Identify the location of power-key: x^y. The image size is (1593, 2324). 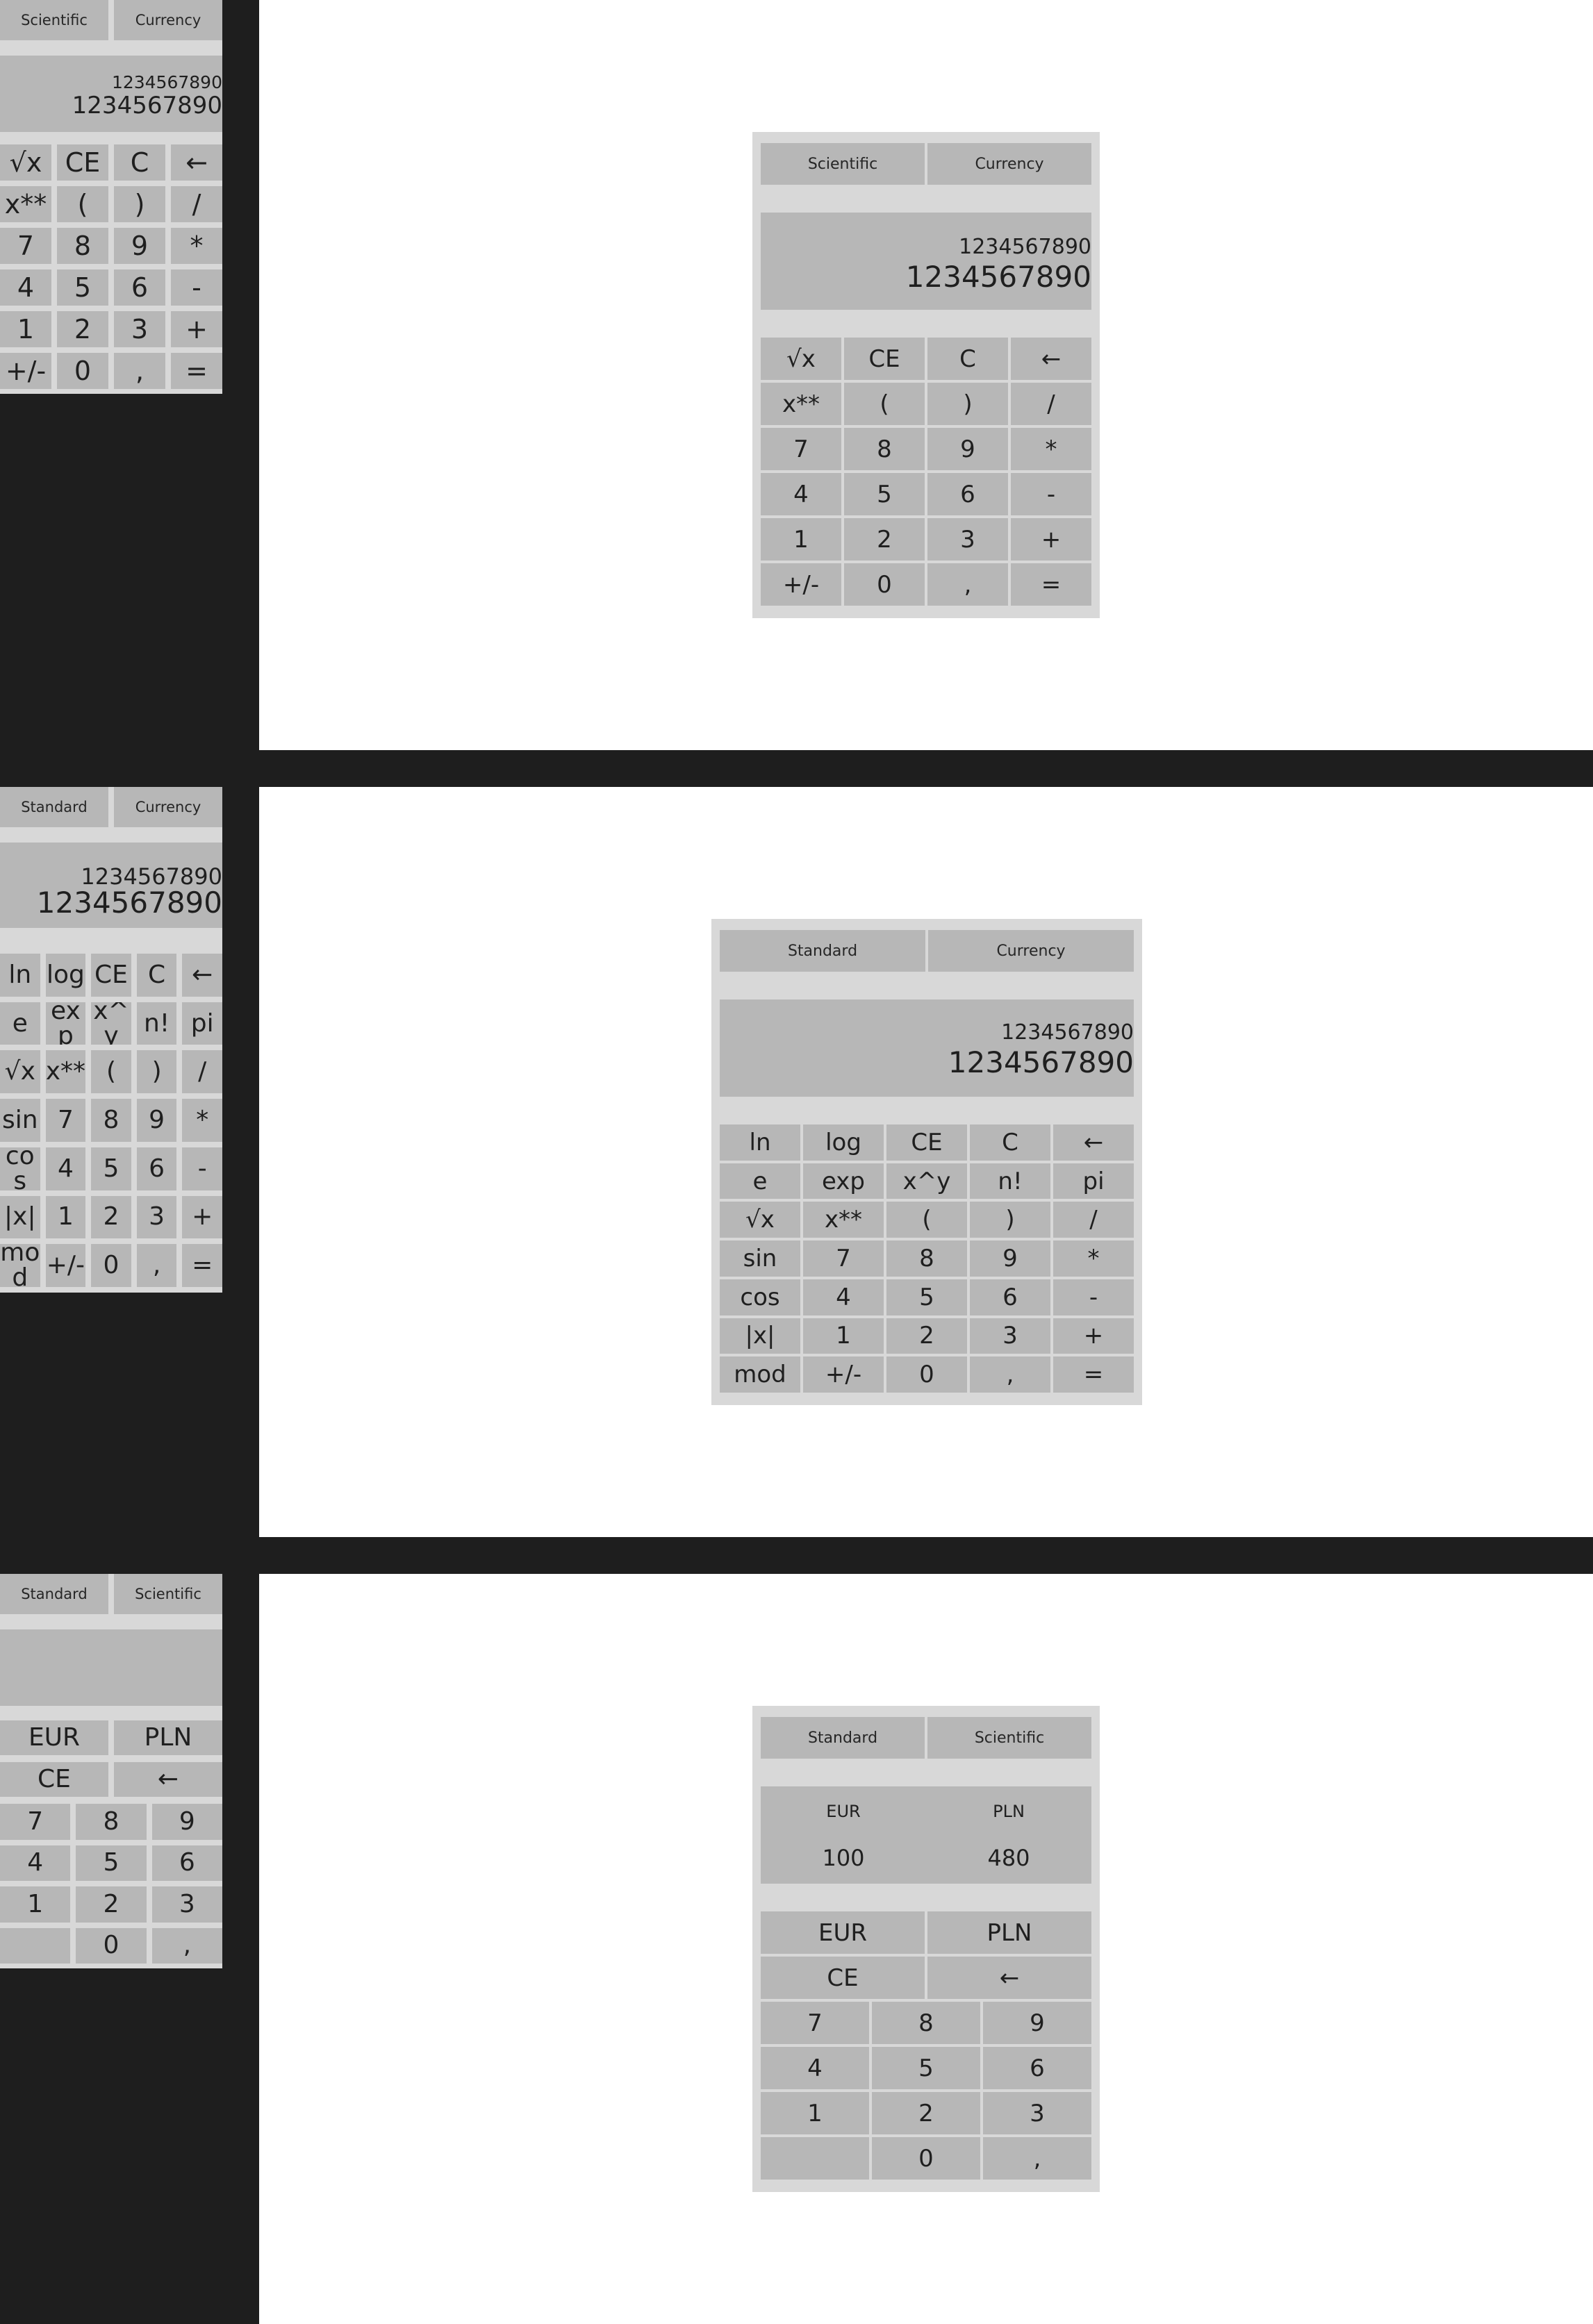
(111, 1023).